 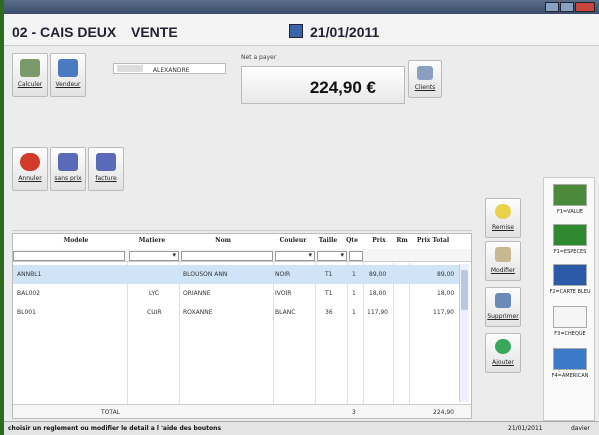 I want to click on status-user: davier, so click(x=580, y=428).